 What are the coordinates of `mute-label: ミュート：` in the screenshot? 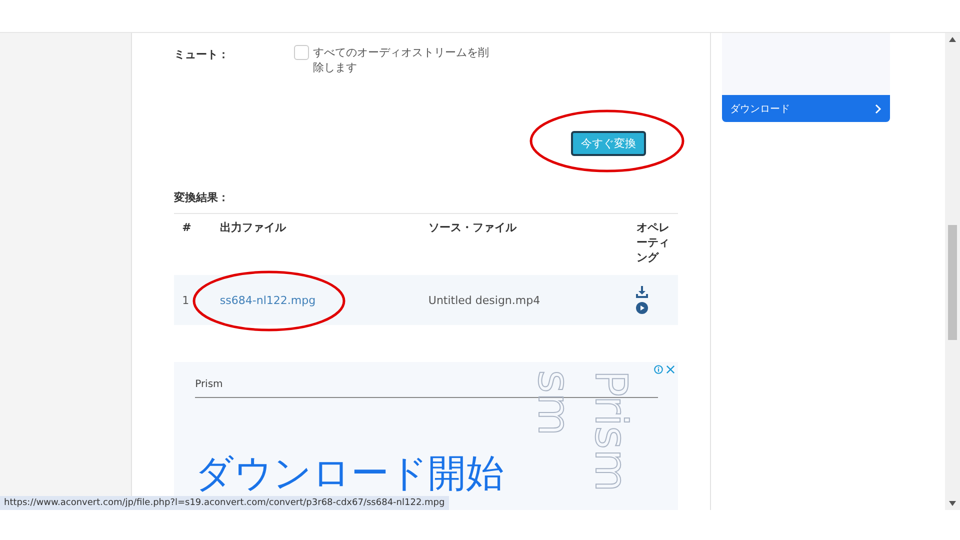 It's located at (202, 55).